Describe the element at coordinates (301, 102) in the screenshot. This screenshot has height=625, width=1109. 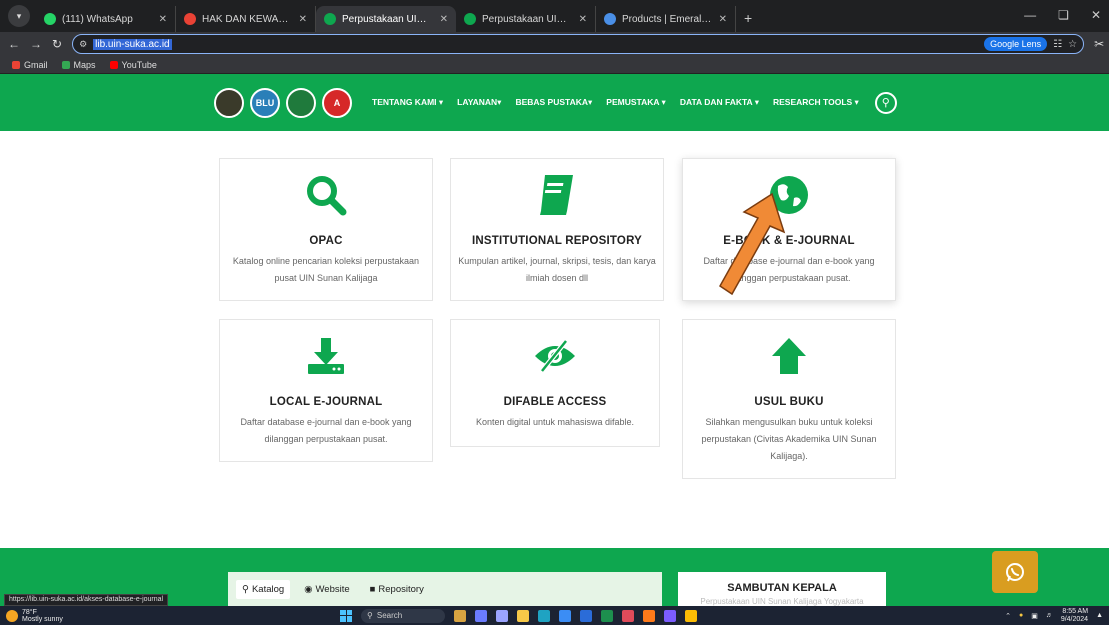
I see `library-logo` at that location.